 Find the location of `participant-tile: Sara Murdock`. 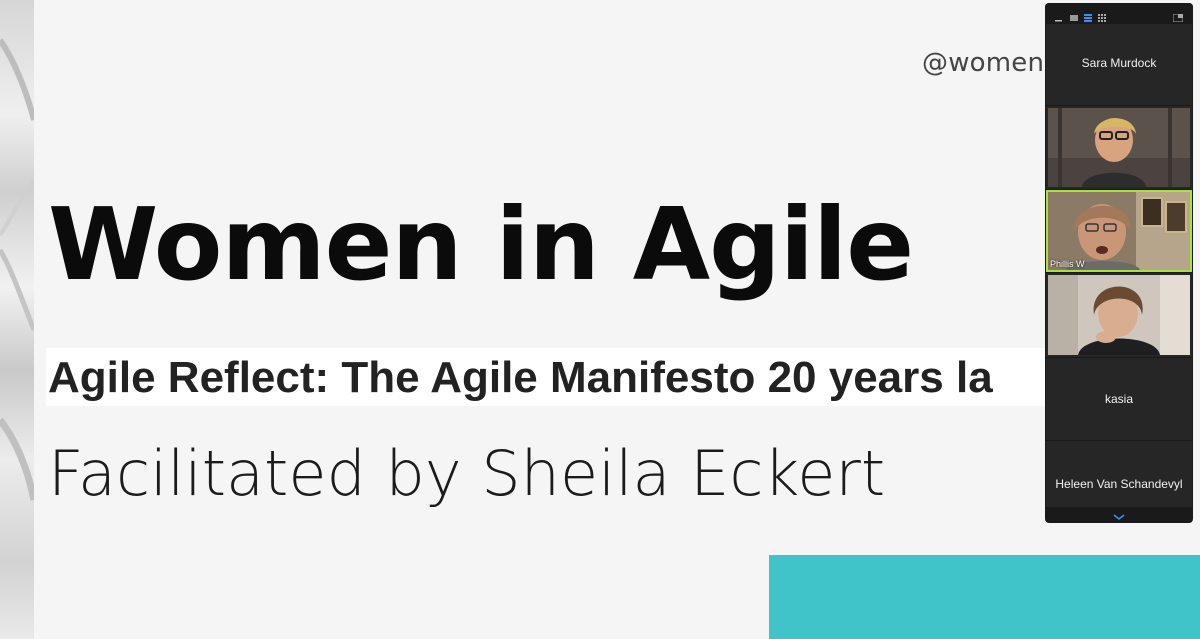

participant-tile: Sara Murdock is located at coordinates (1119, 64).